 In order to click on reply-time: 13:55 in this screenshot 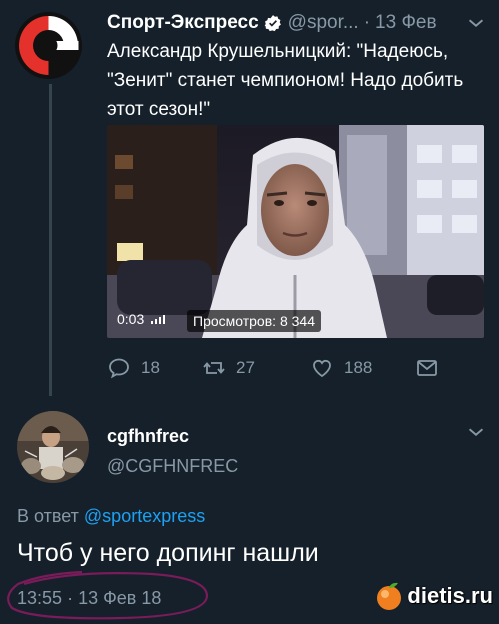, I will do `click(40, 598)`.